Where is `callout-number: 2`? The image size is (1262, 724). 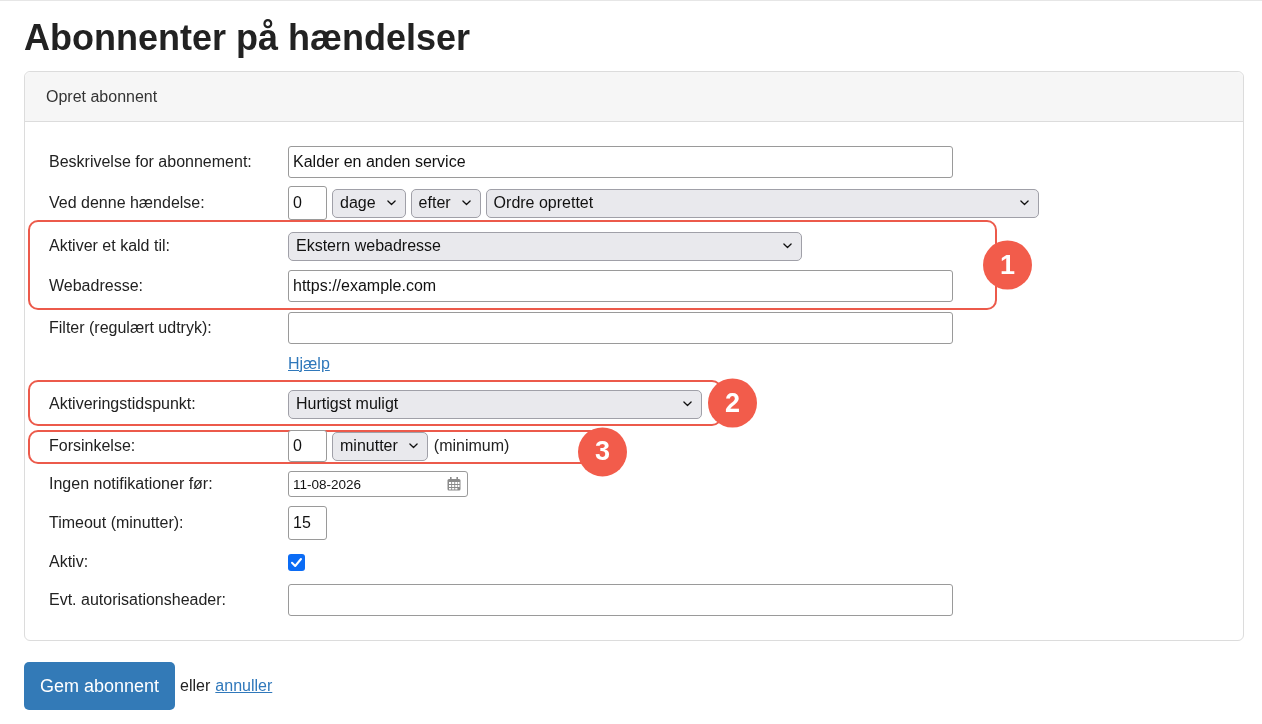 callout-number: 2 is located at coordinates (732, 403).